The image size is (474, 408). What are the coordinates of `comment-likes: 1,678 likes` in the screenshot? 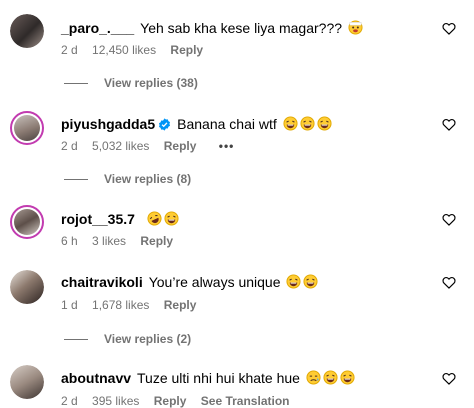 It's located at (120, 305).